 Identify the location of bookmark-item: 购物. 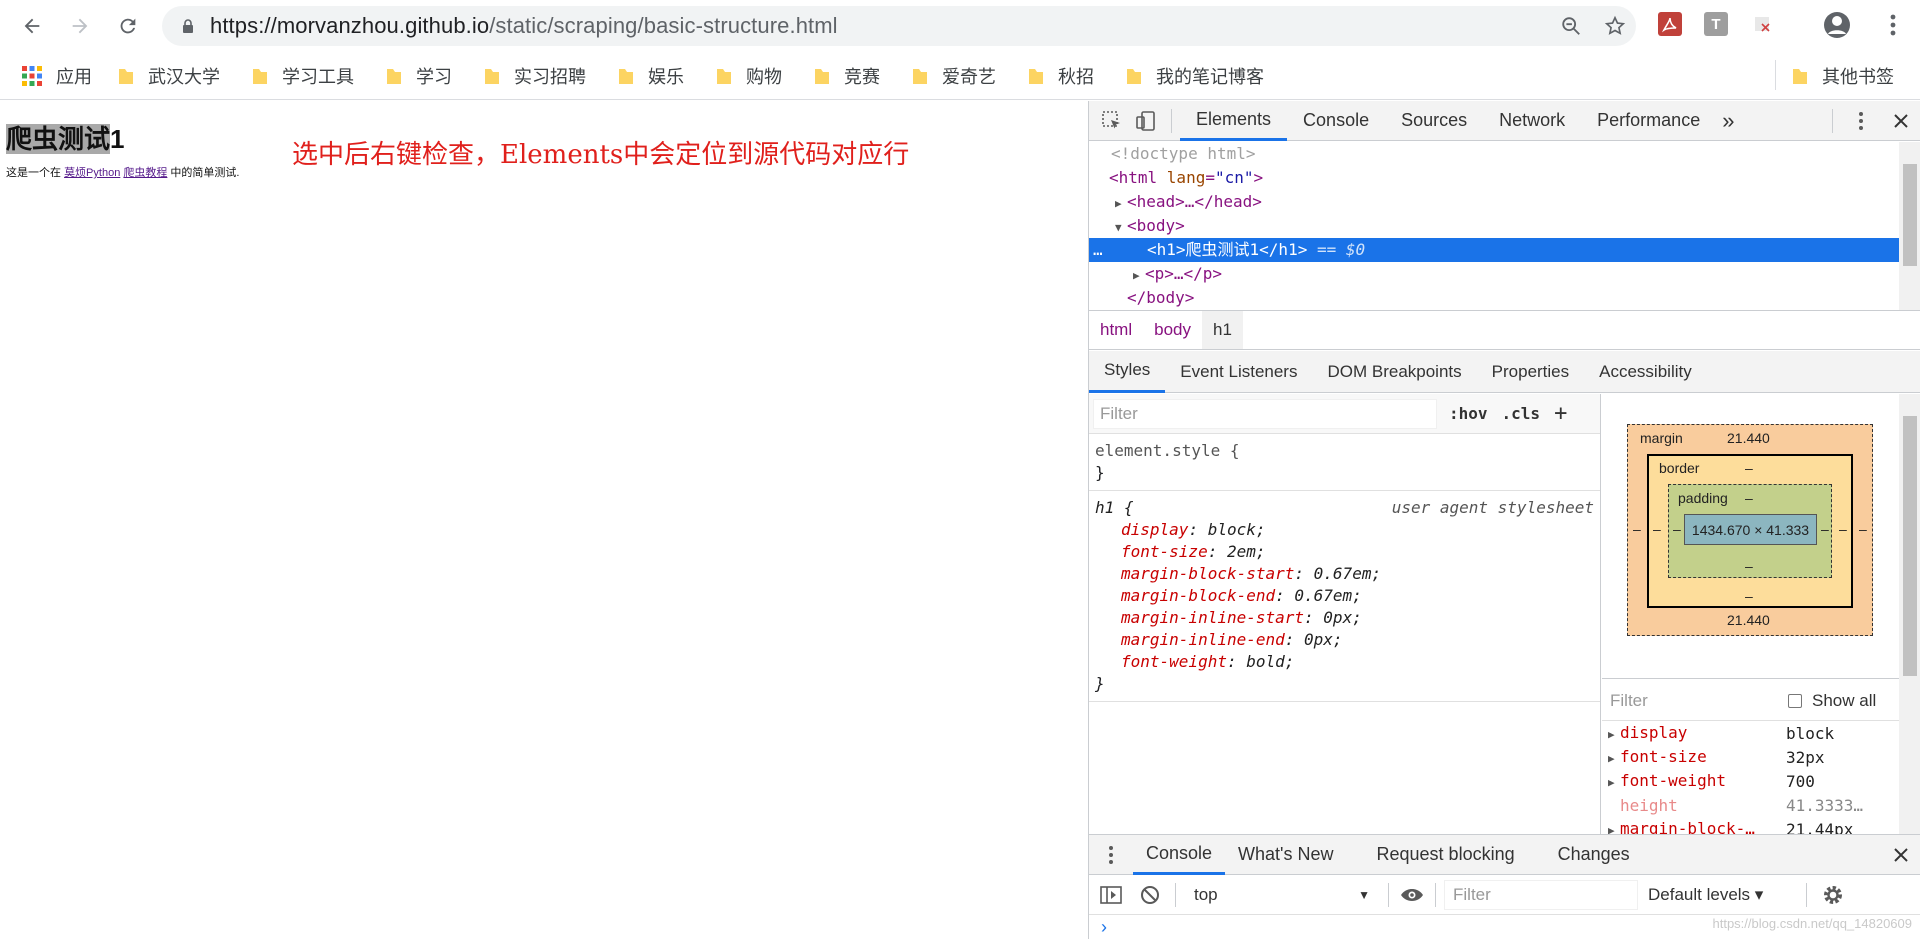
(756, 76).